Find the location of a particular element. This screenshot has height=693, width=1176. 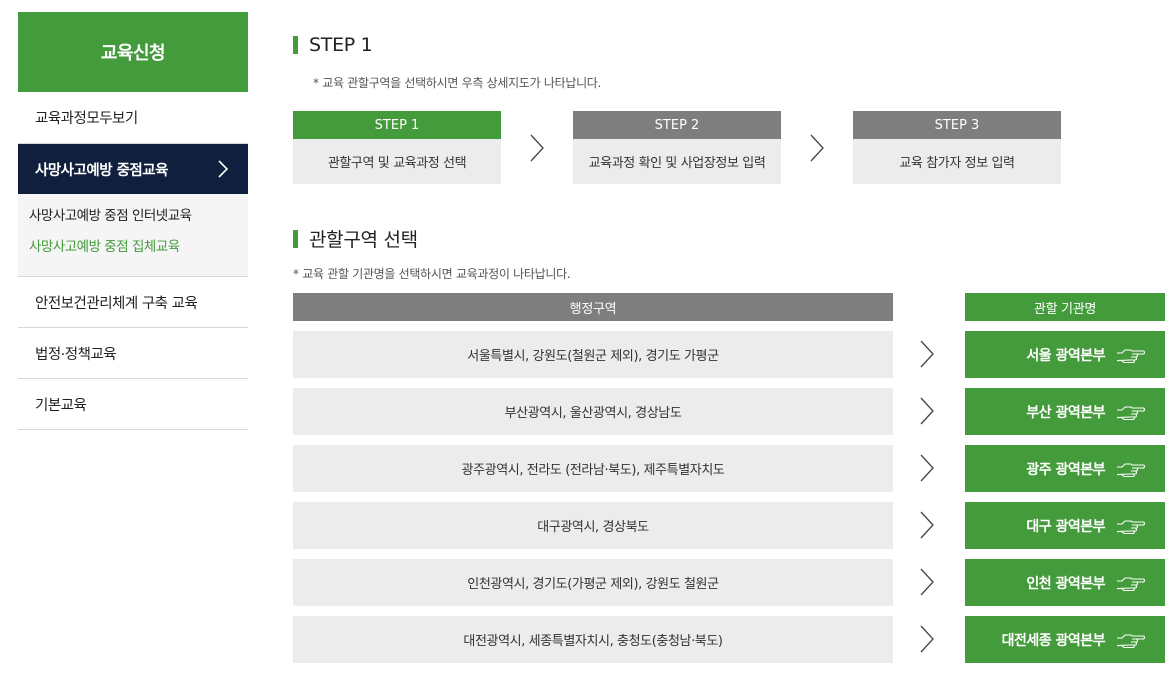

region-cell: 인천광역시, 경기도(가평군 제외), 강원도 철원군 is located at coordinates (593, 582).